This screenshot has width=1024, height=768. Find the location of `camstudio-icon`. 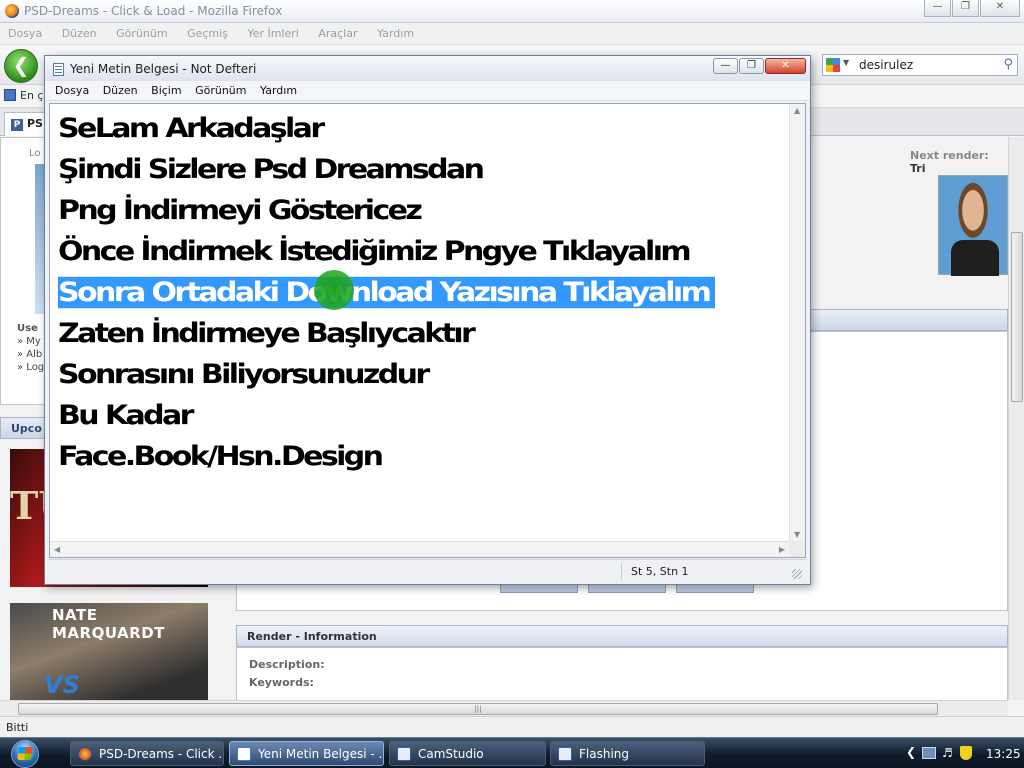

camstudio-icon is located at coordinates (404, 754).